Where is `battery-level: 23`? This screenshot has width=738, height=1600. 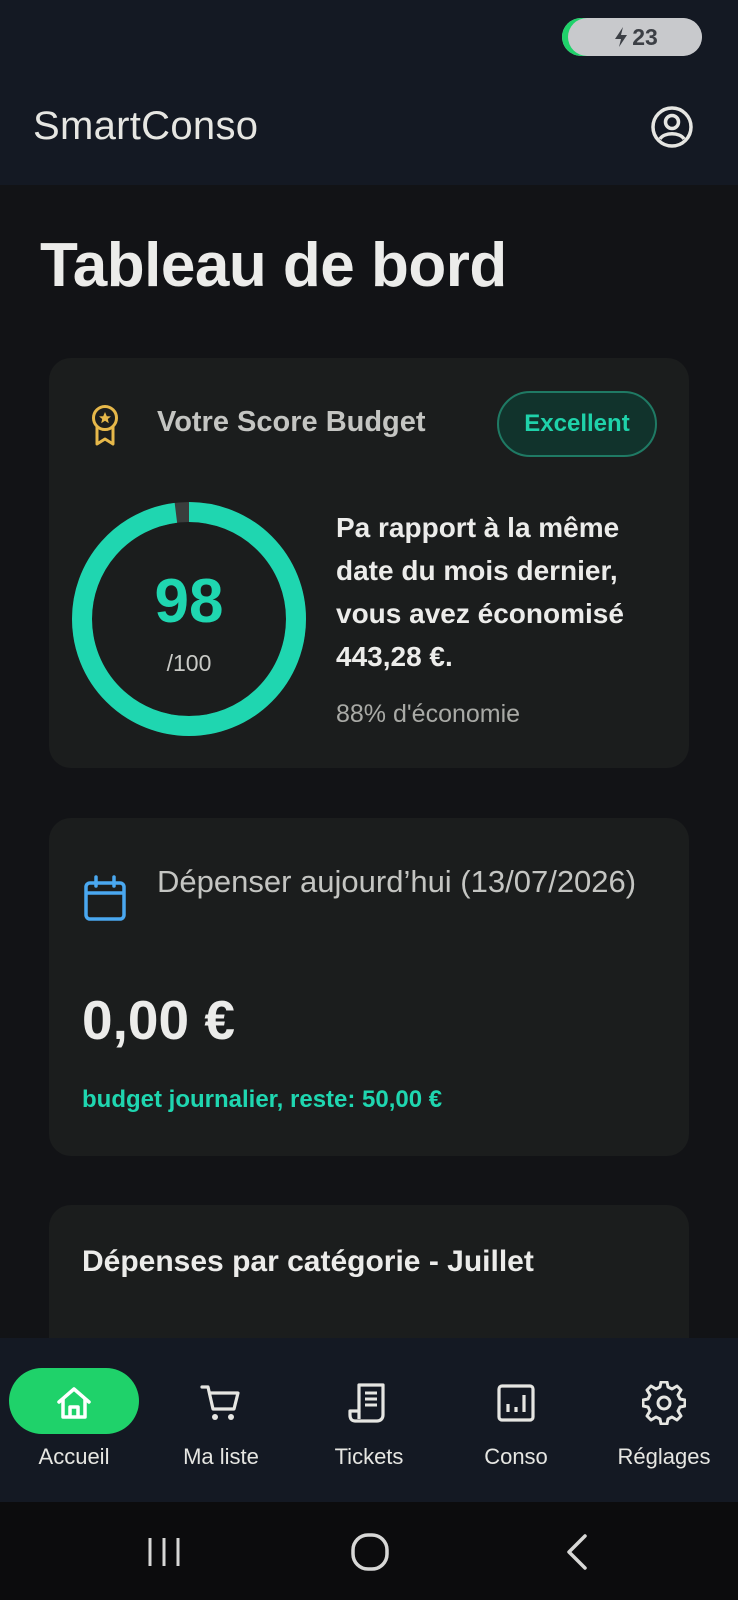 battery-level: 23 is located at coordinates (645, 36).